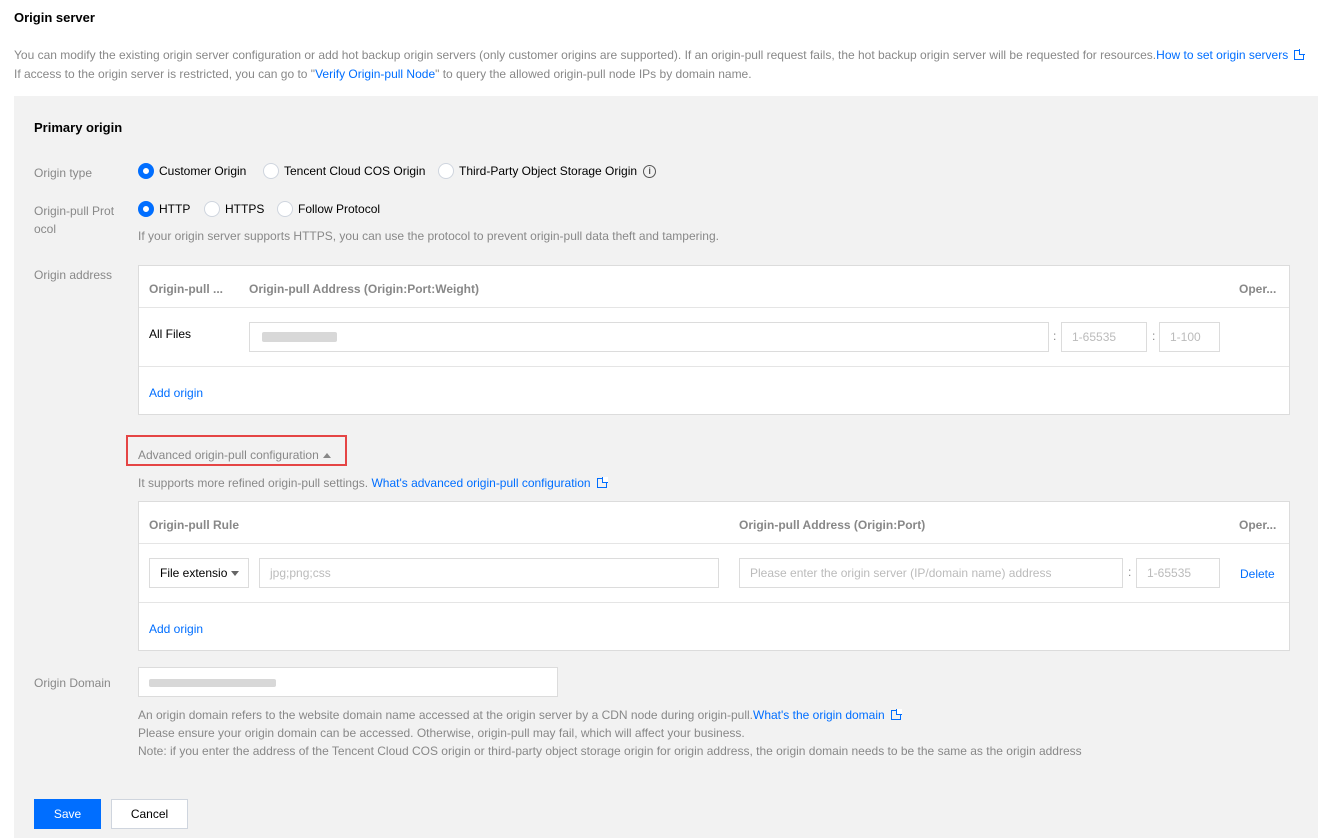 This screenshot has width=1318, height=838. Describe the element at coordinates (235, 573) in the screenshot. I see `chevron-down-icon` at that location.